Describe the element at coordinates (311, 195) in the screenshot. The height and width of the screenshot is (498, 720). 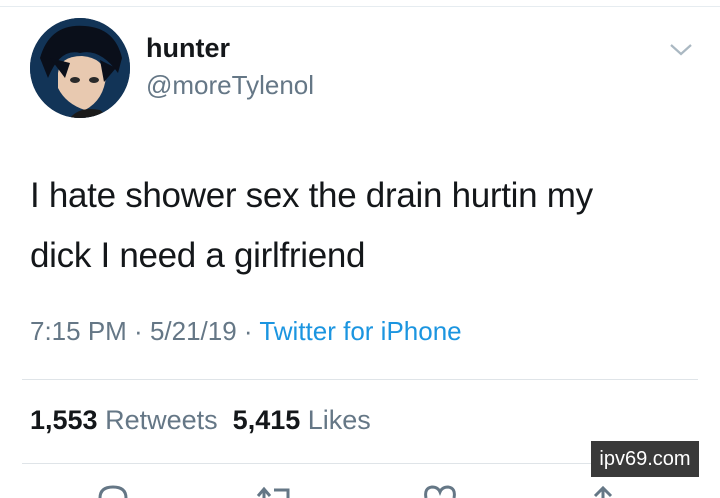
I see `tweet-text-line-1: I hate shower sex the drain hurtin my` at that location.